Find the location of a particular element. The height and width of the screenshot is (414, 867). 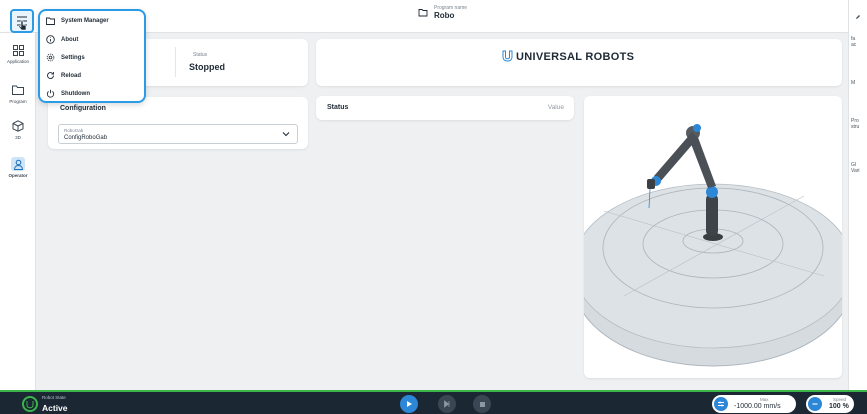

speed-value: 100 % is located at coordinates (839, 406).